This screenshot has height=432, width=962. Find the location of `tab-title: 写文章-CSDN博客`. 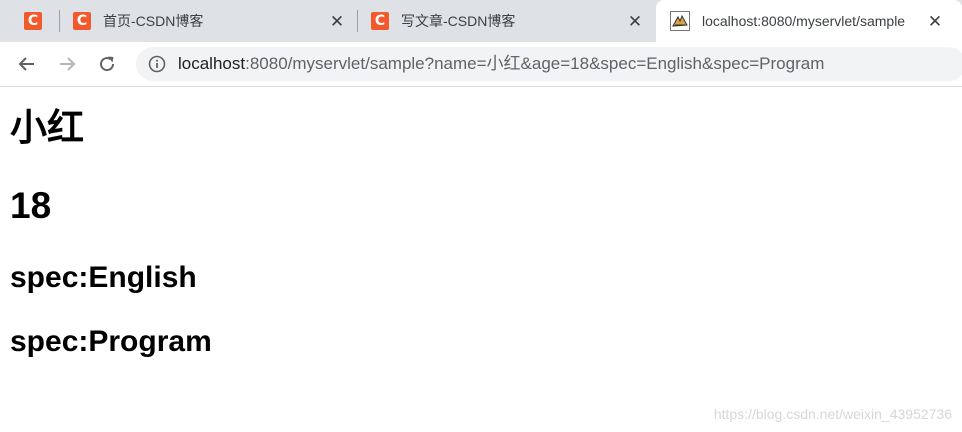

tab-title: 写文章-CSDN博客 is located at coordinates (458, 21).